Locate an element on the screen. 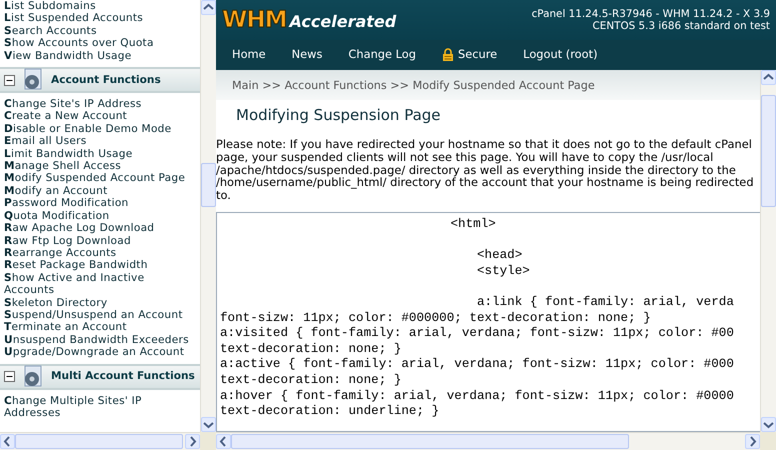 This screenshot has width=776, height=450. lock-icon is located at coordinates (448, 55).